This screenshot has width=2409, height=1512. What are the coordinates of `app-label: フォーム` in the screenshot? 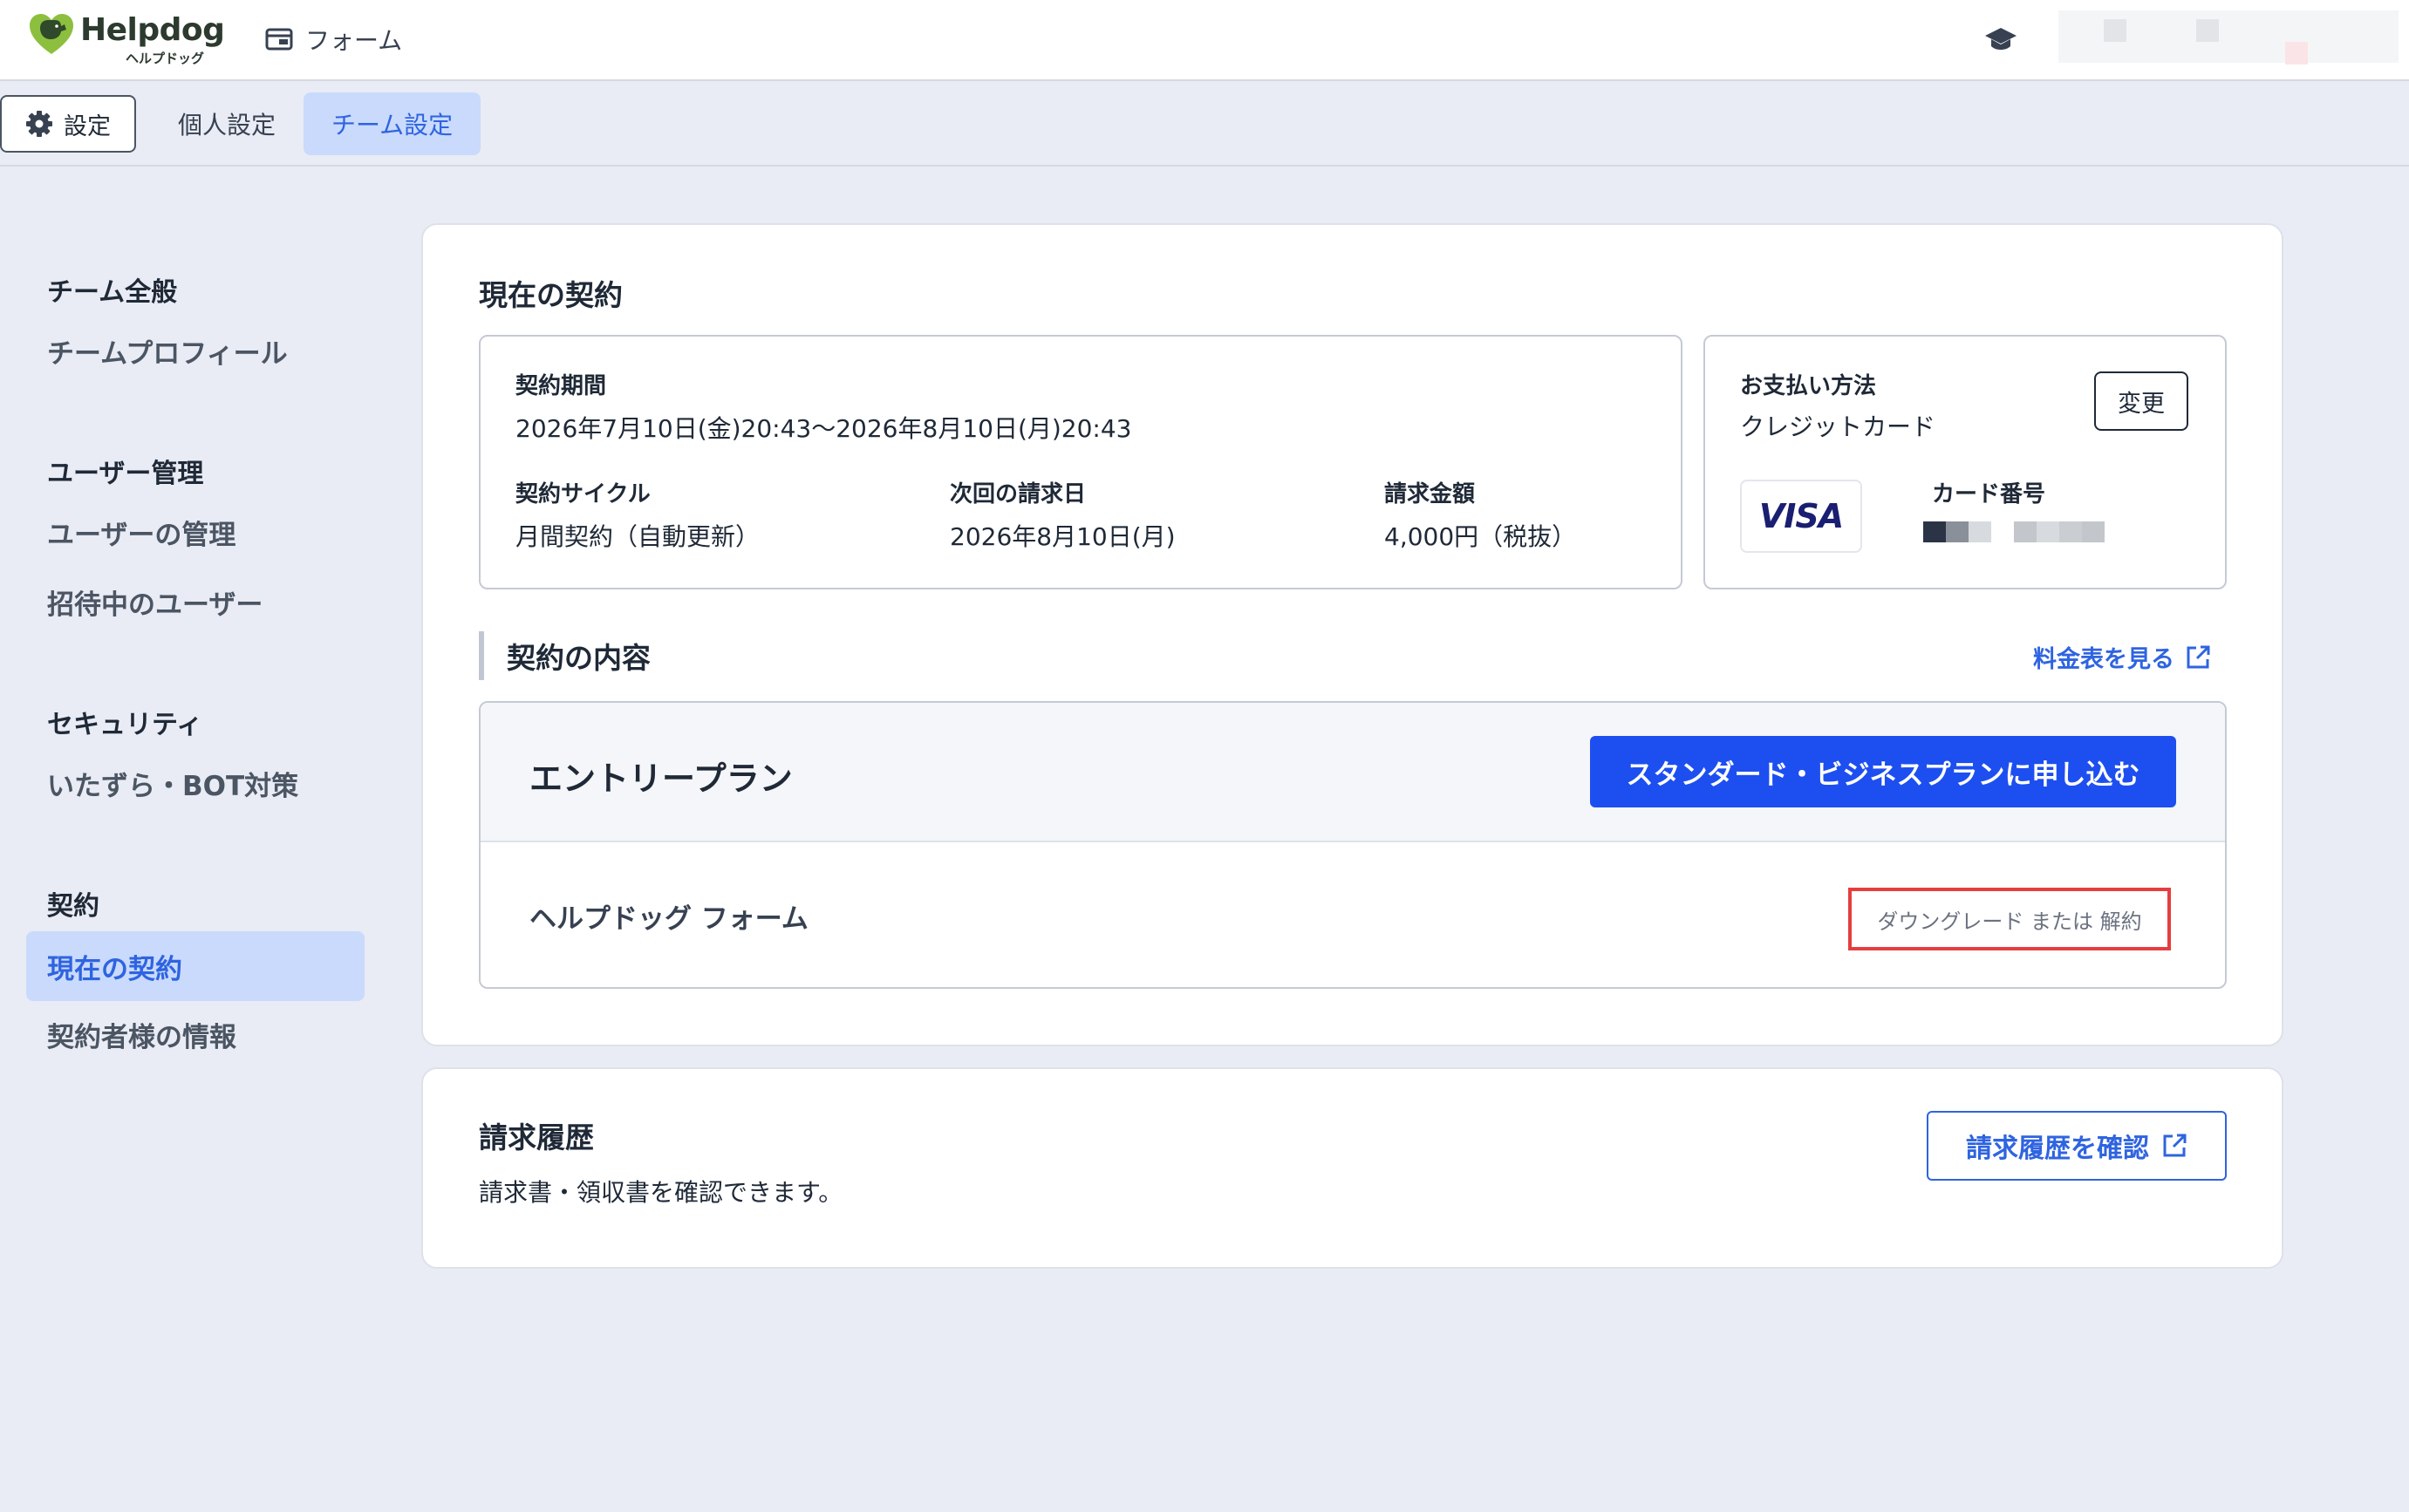 It's located at (354, 40).